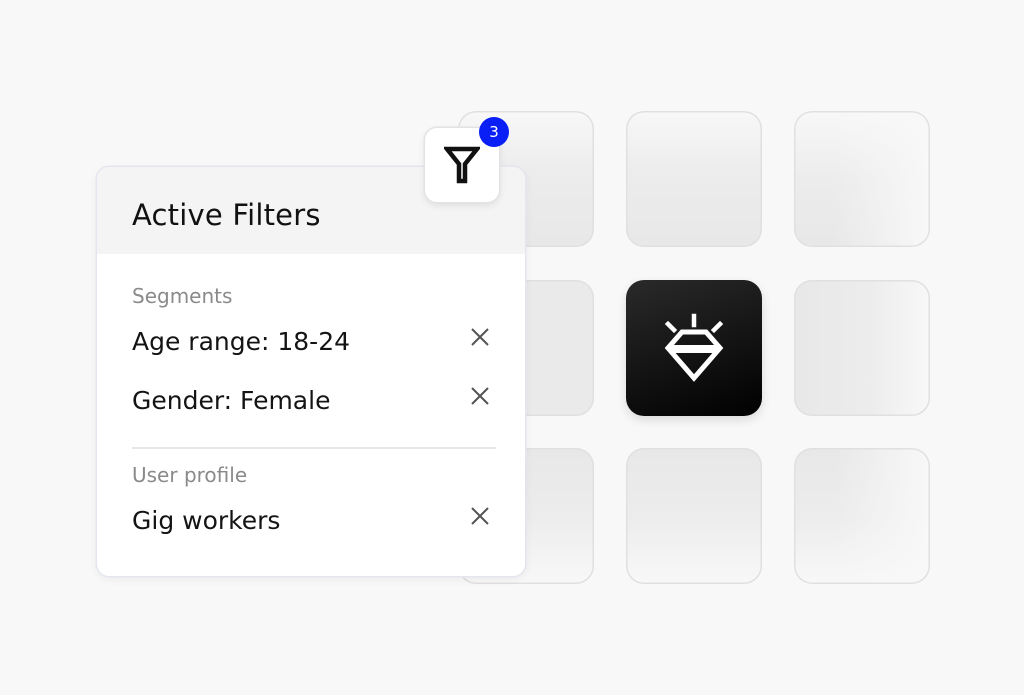 The height and width of the screenshot is (695, 1024). Describe the element at coordinates (206, 520) in the screenshot. I see `filter-label: Gig workers` at that location.